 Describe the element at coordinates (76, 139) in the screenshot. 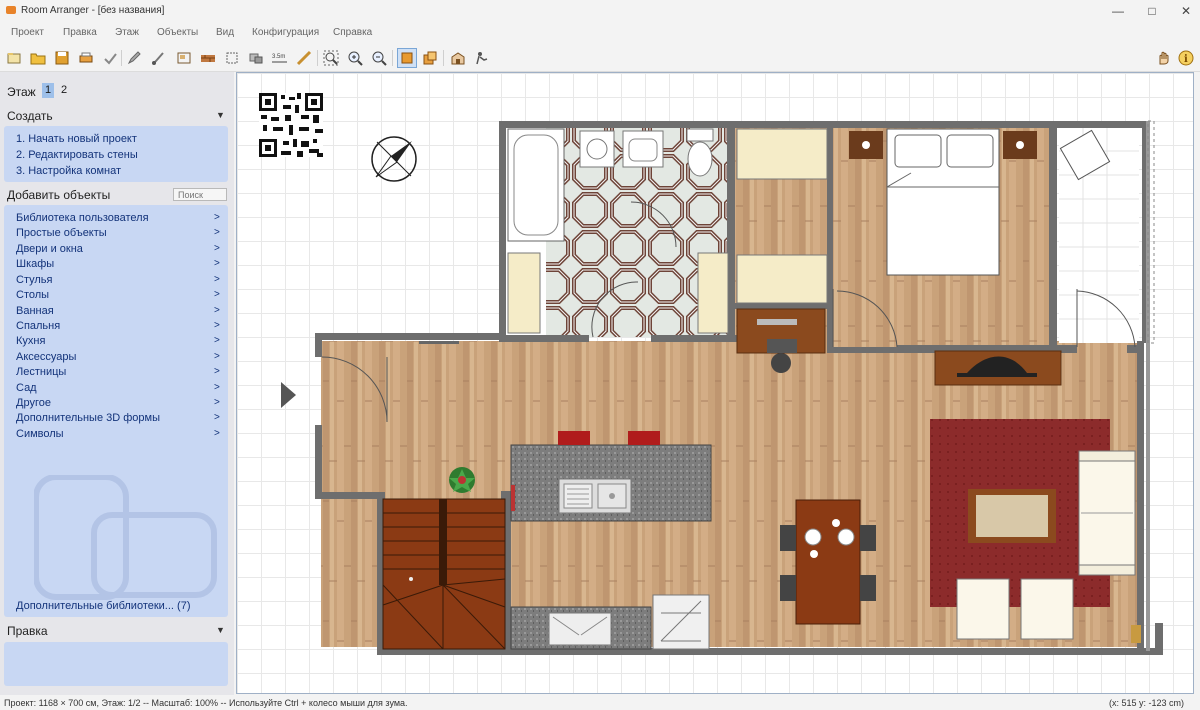

I see `create-item-new-project: 1. Начать новый проект` at that location.